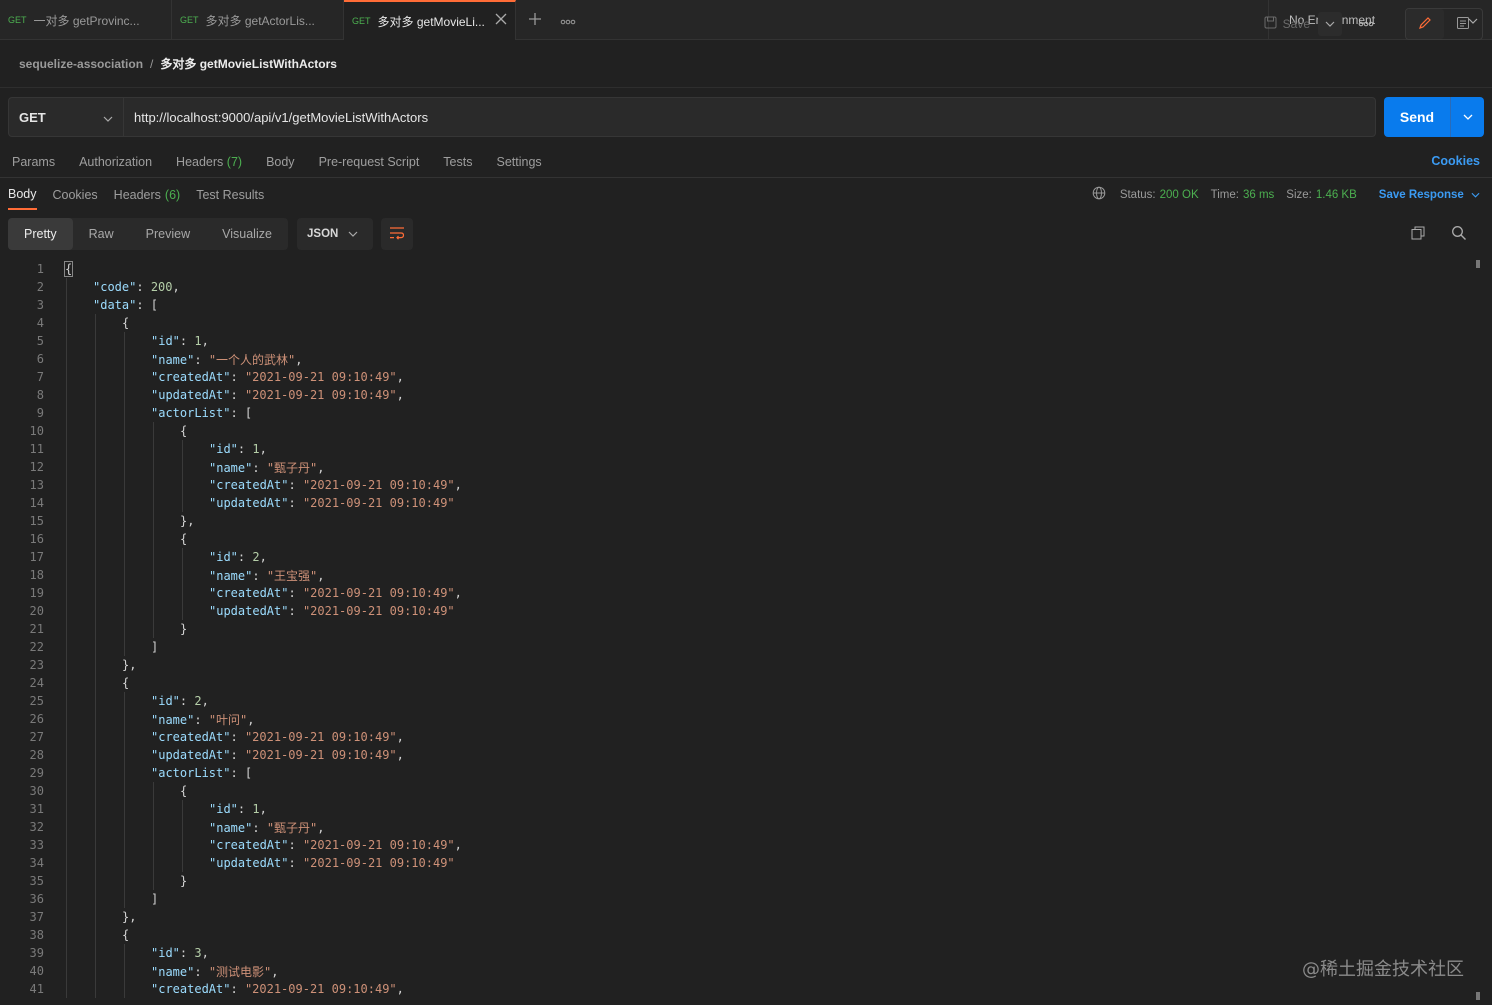  Describe the element at coordinates (36, 683) in the screenshot. I see `line-number: 24` at that location.